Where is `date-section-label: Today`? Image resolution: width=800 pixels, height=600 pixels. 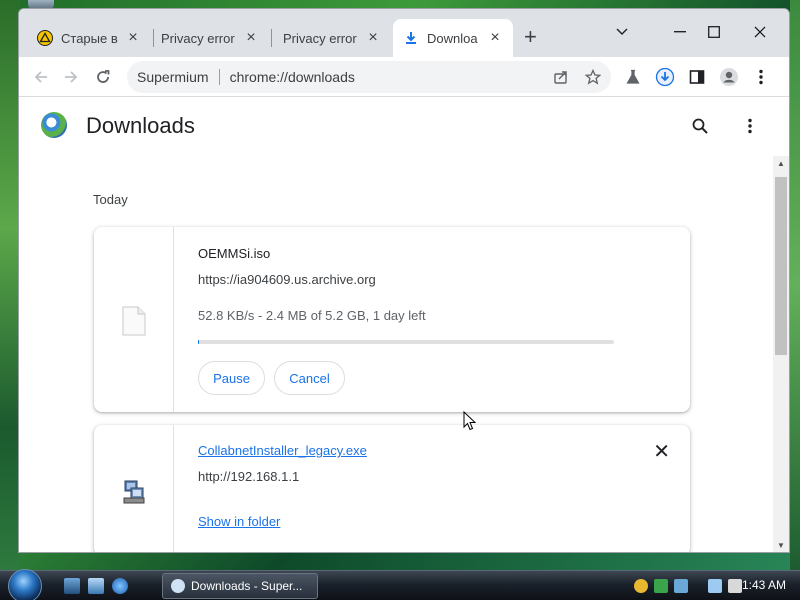
date-section-label: Today is located at coordinates (110, 199).